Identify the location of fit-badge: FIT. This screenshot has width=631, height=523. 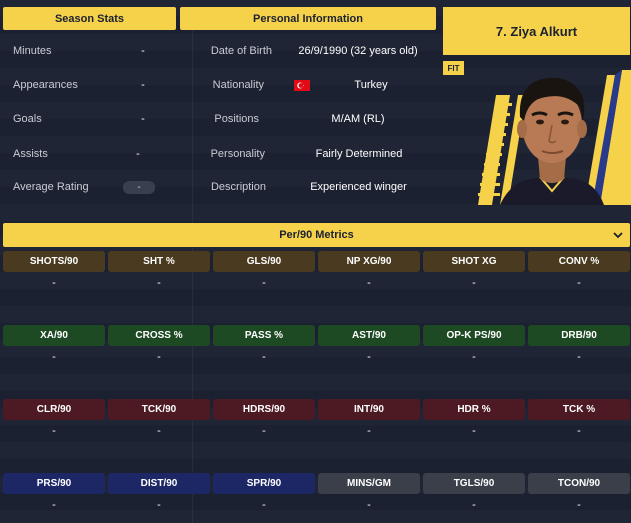
(453, 68).